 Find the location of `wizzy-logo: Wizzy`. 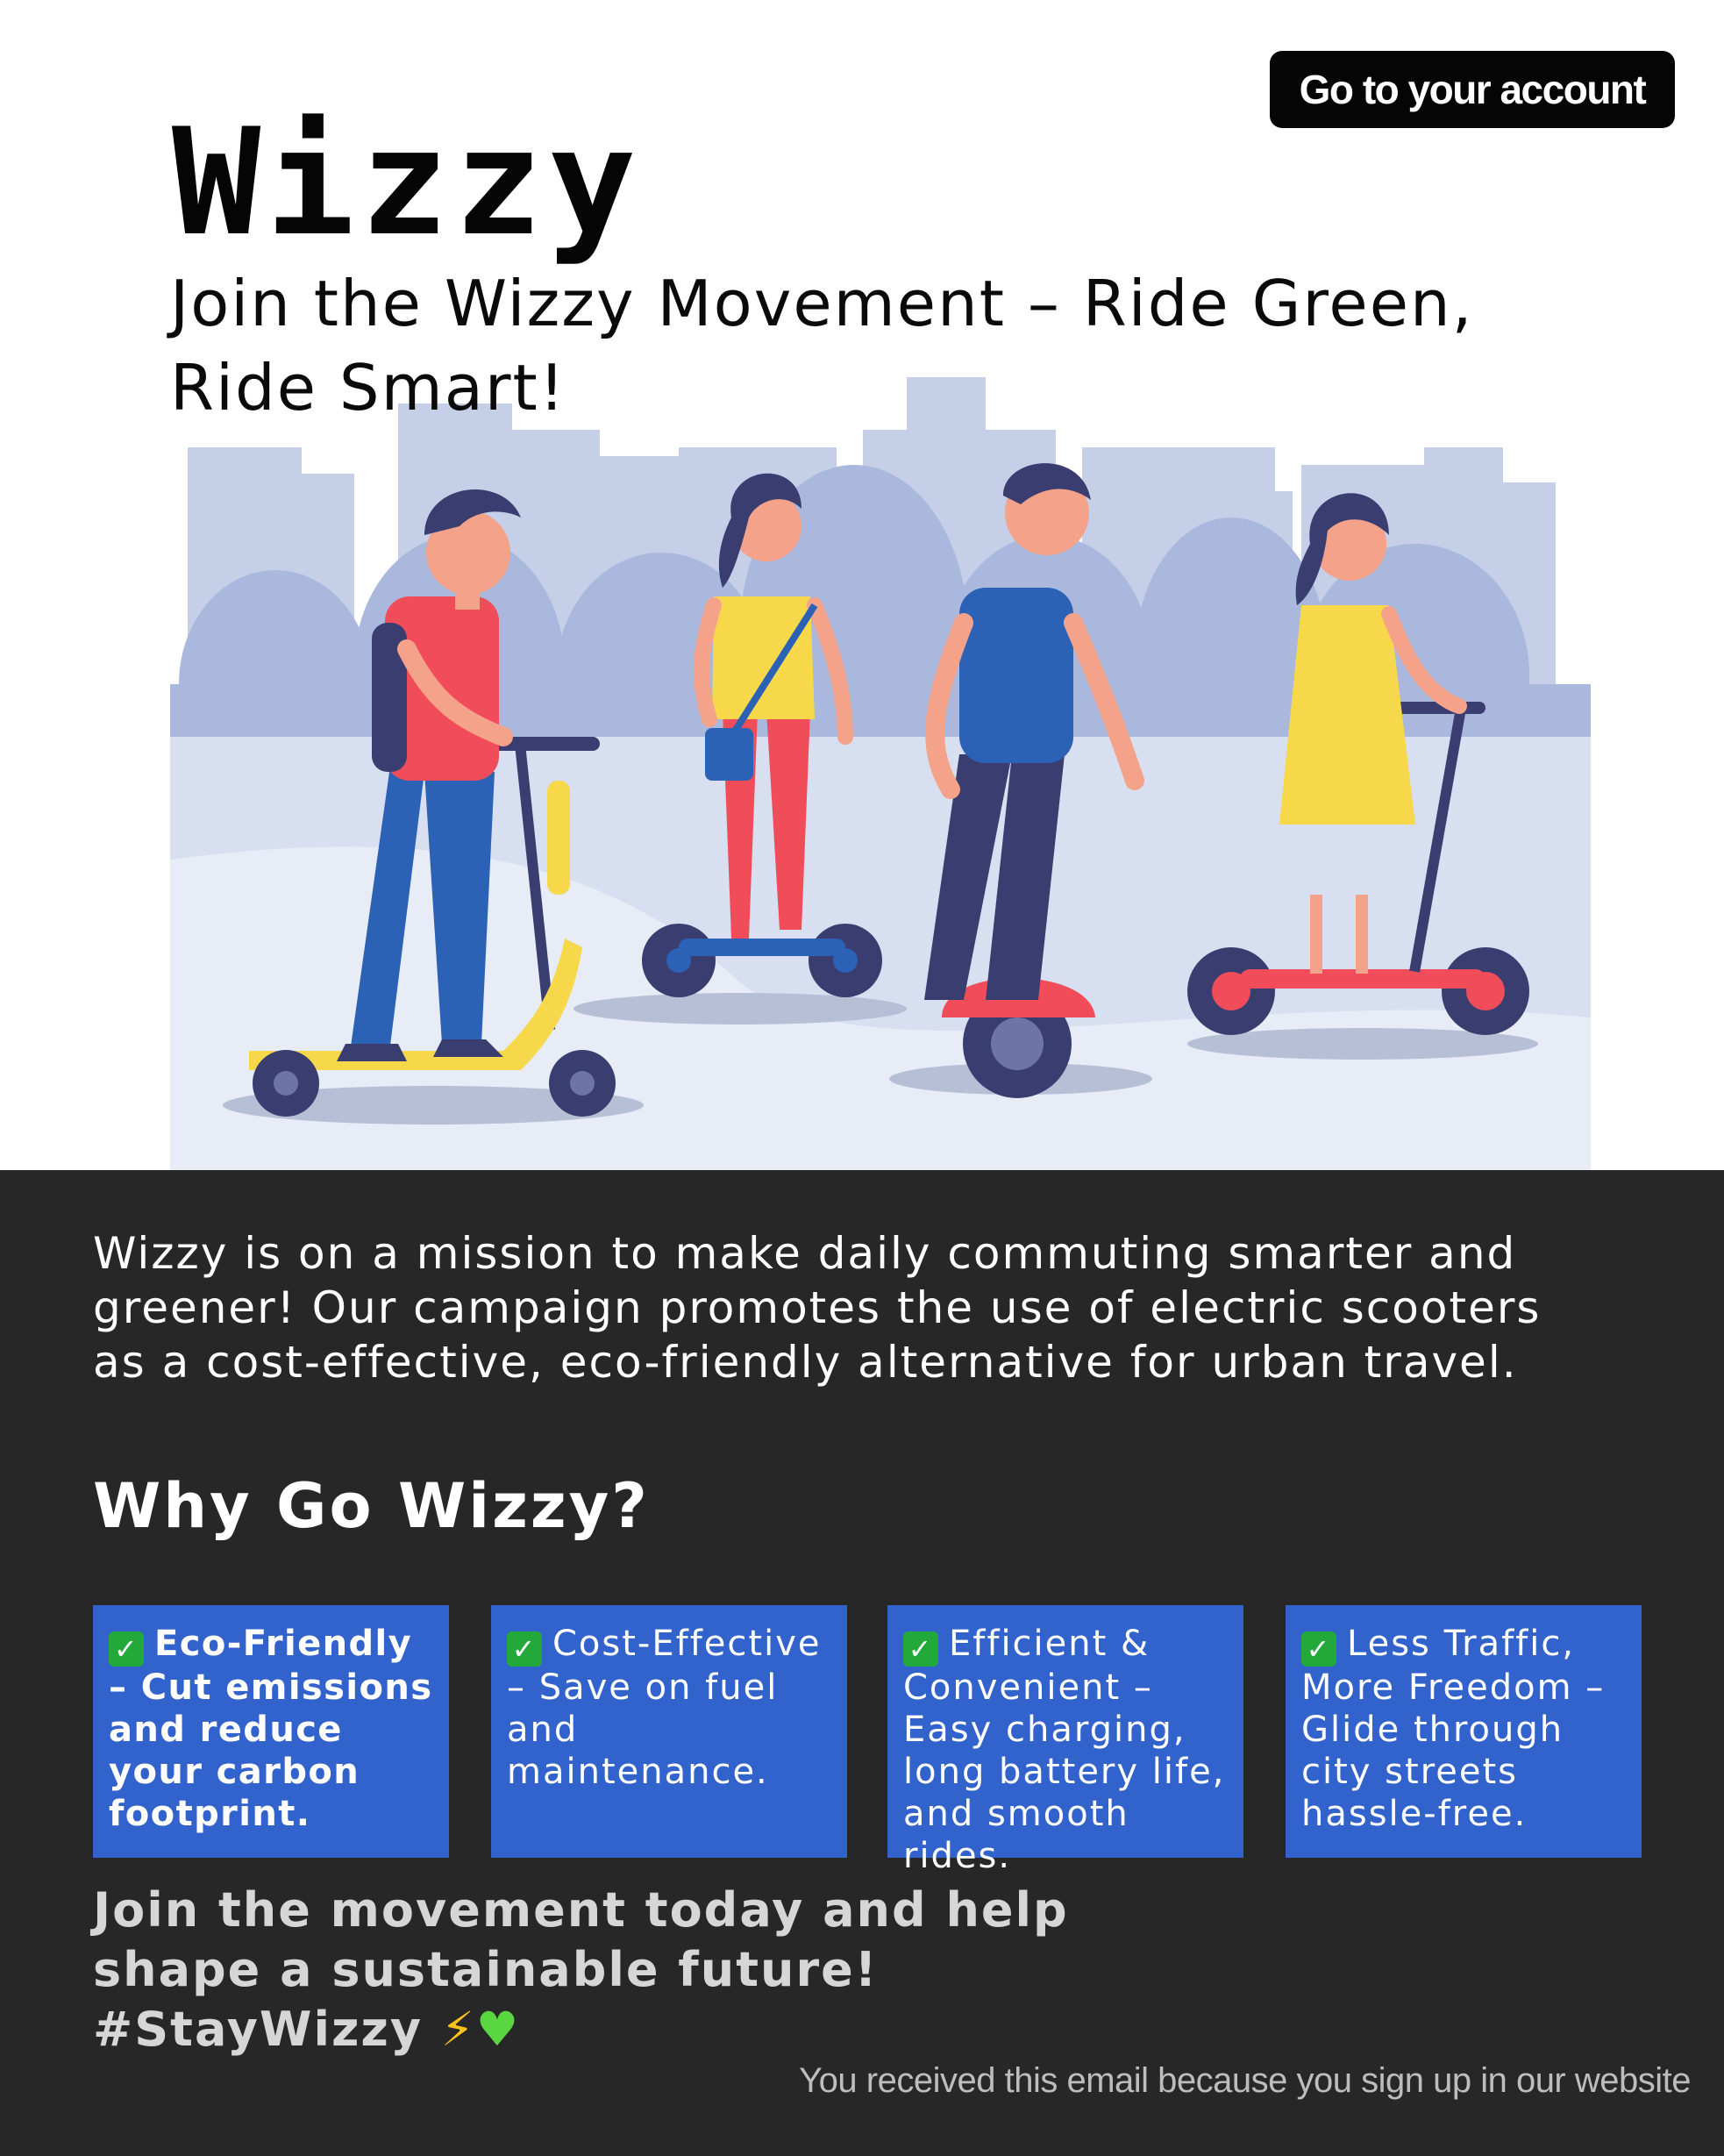

wizzy-logo: Wizzy is located at coordinates (407, 182).